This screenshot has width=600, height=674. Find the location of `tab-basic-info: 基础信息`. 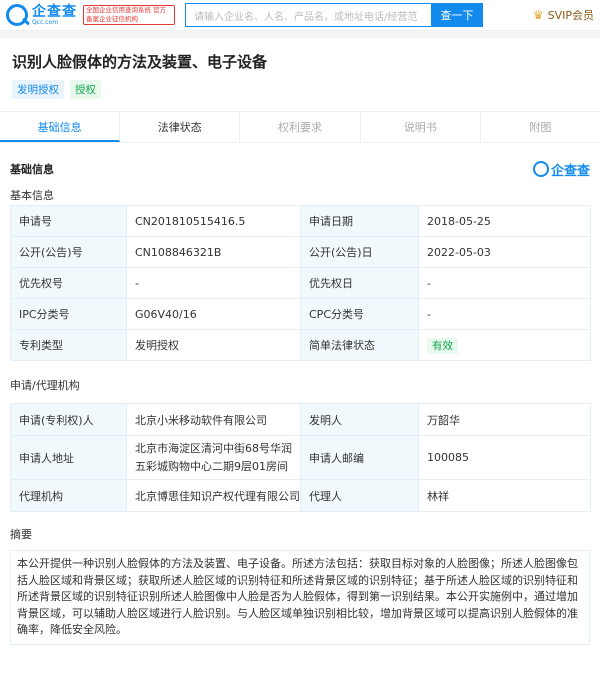

tab-basic-info: 基础信息 is located at coordinates (60, 127).